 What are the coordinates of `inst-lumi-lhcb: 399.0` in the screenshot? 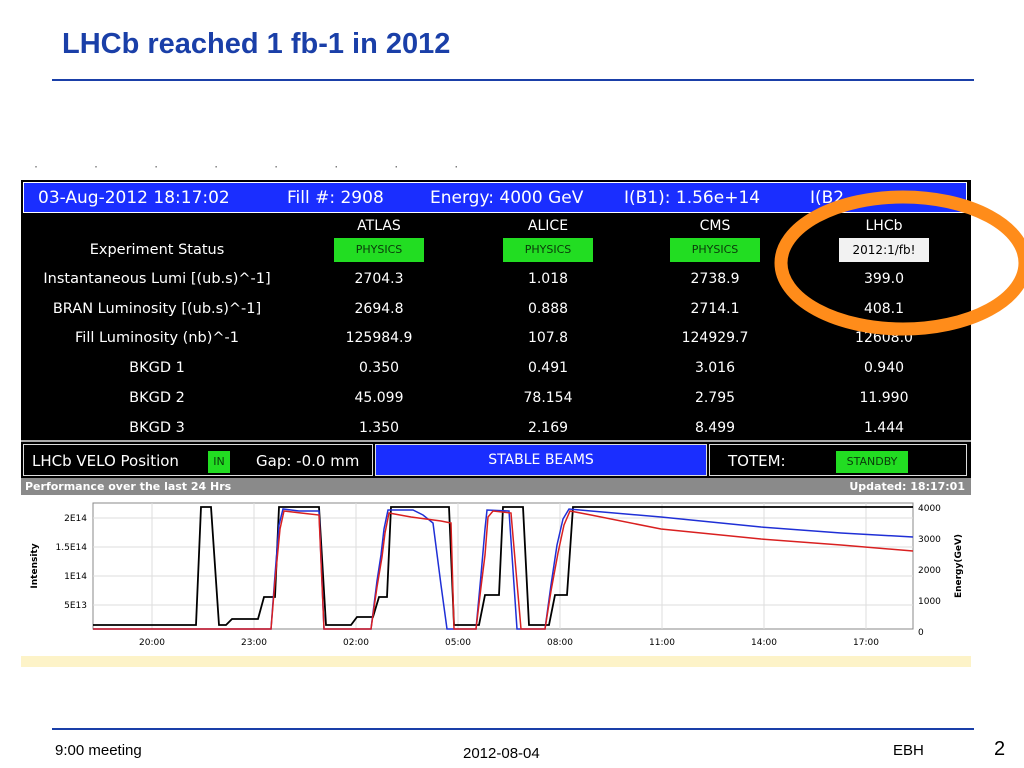 It's located at (884, 279).